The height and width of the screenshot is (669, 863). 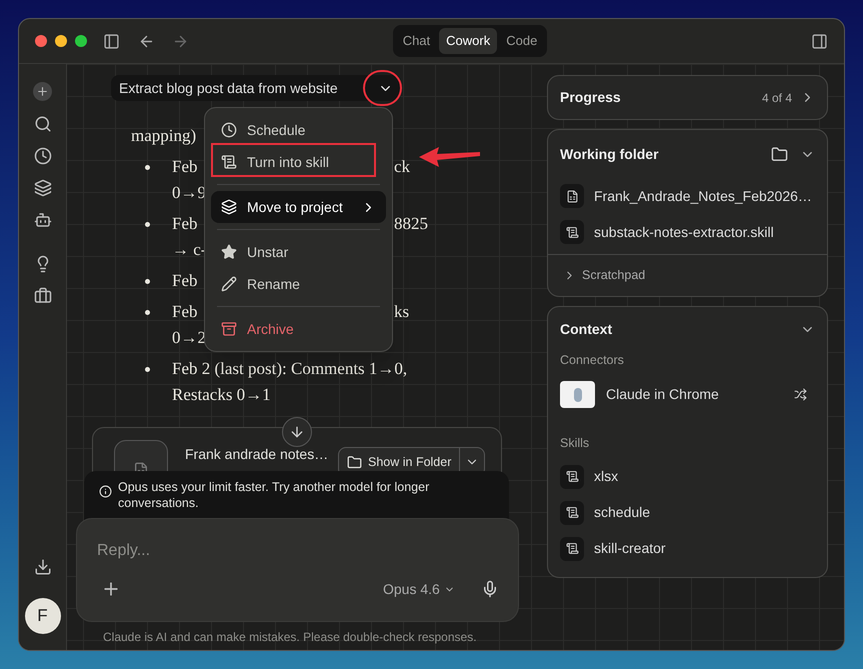 I want to click on robot-icon, so click(x=43, y=220).